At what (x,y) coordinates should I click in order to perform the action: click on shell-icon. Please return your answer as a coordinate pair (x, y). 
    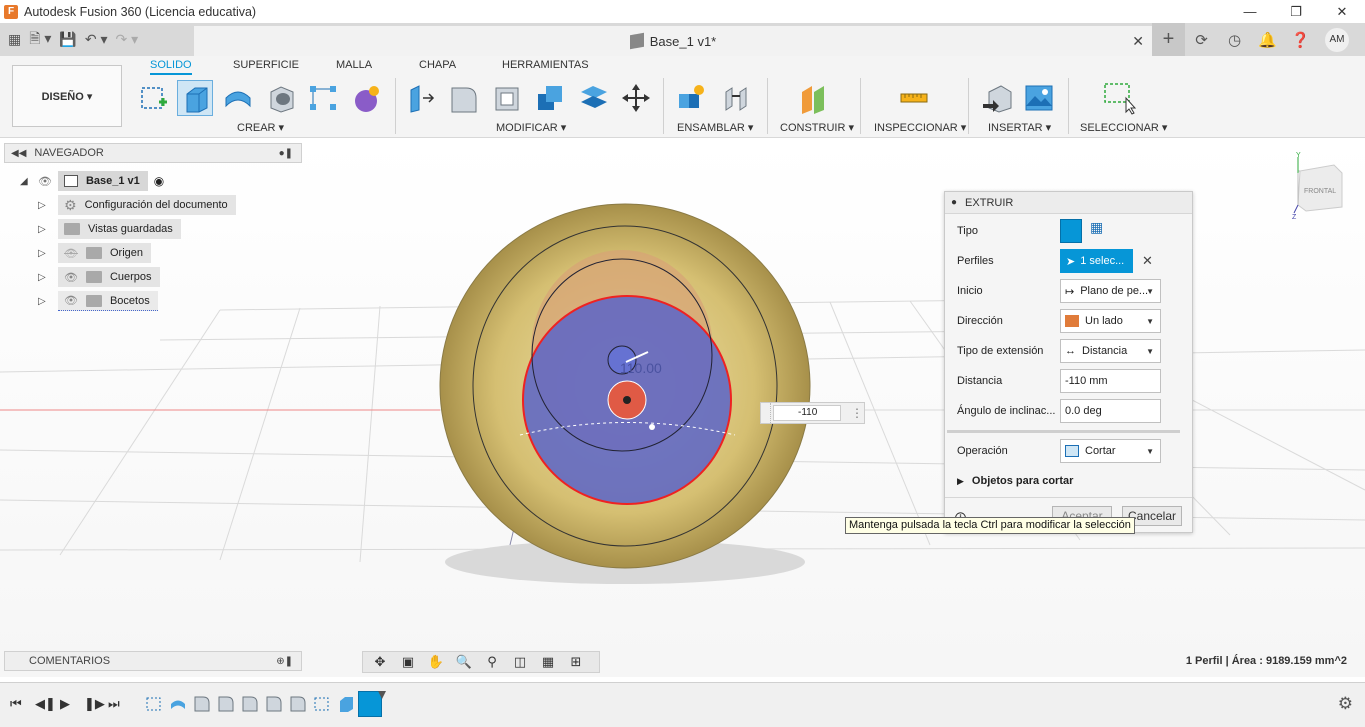
    Looking at the image, I should click on (507, 98).